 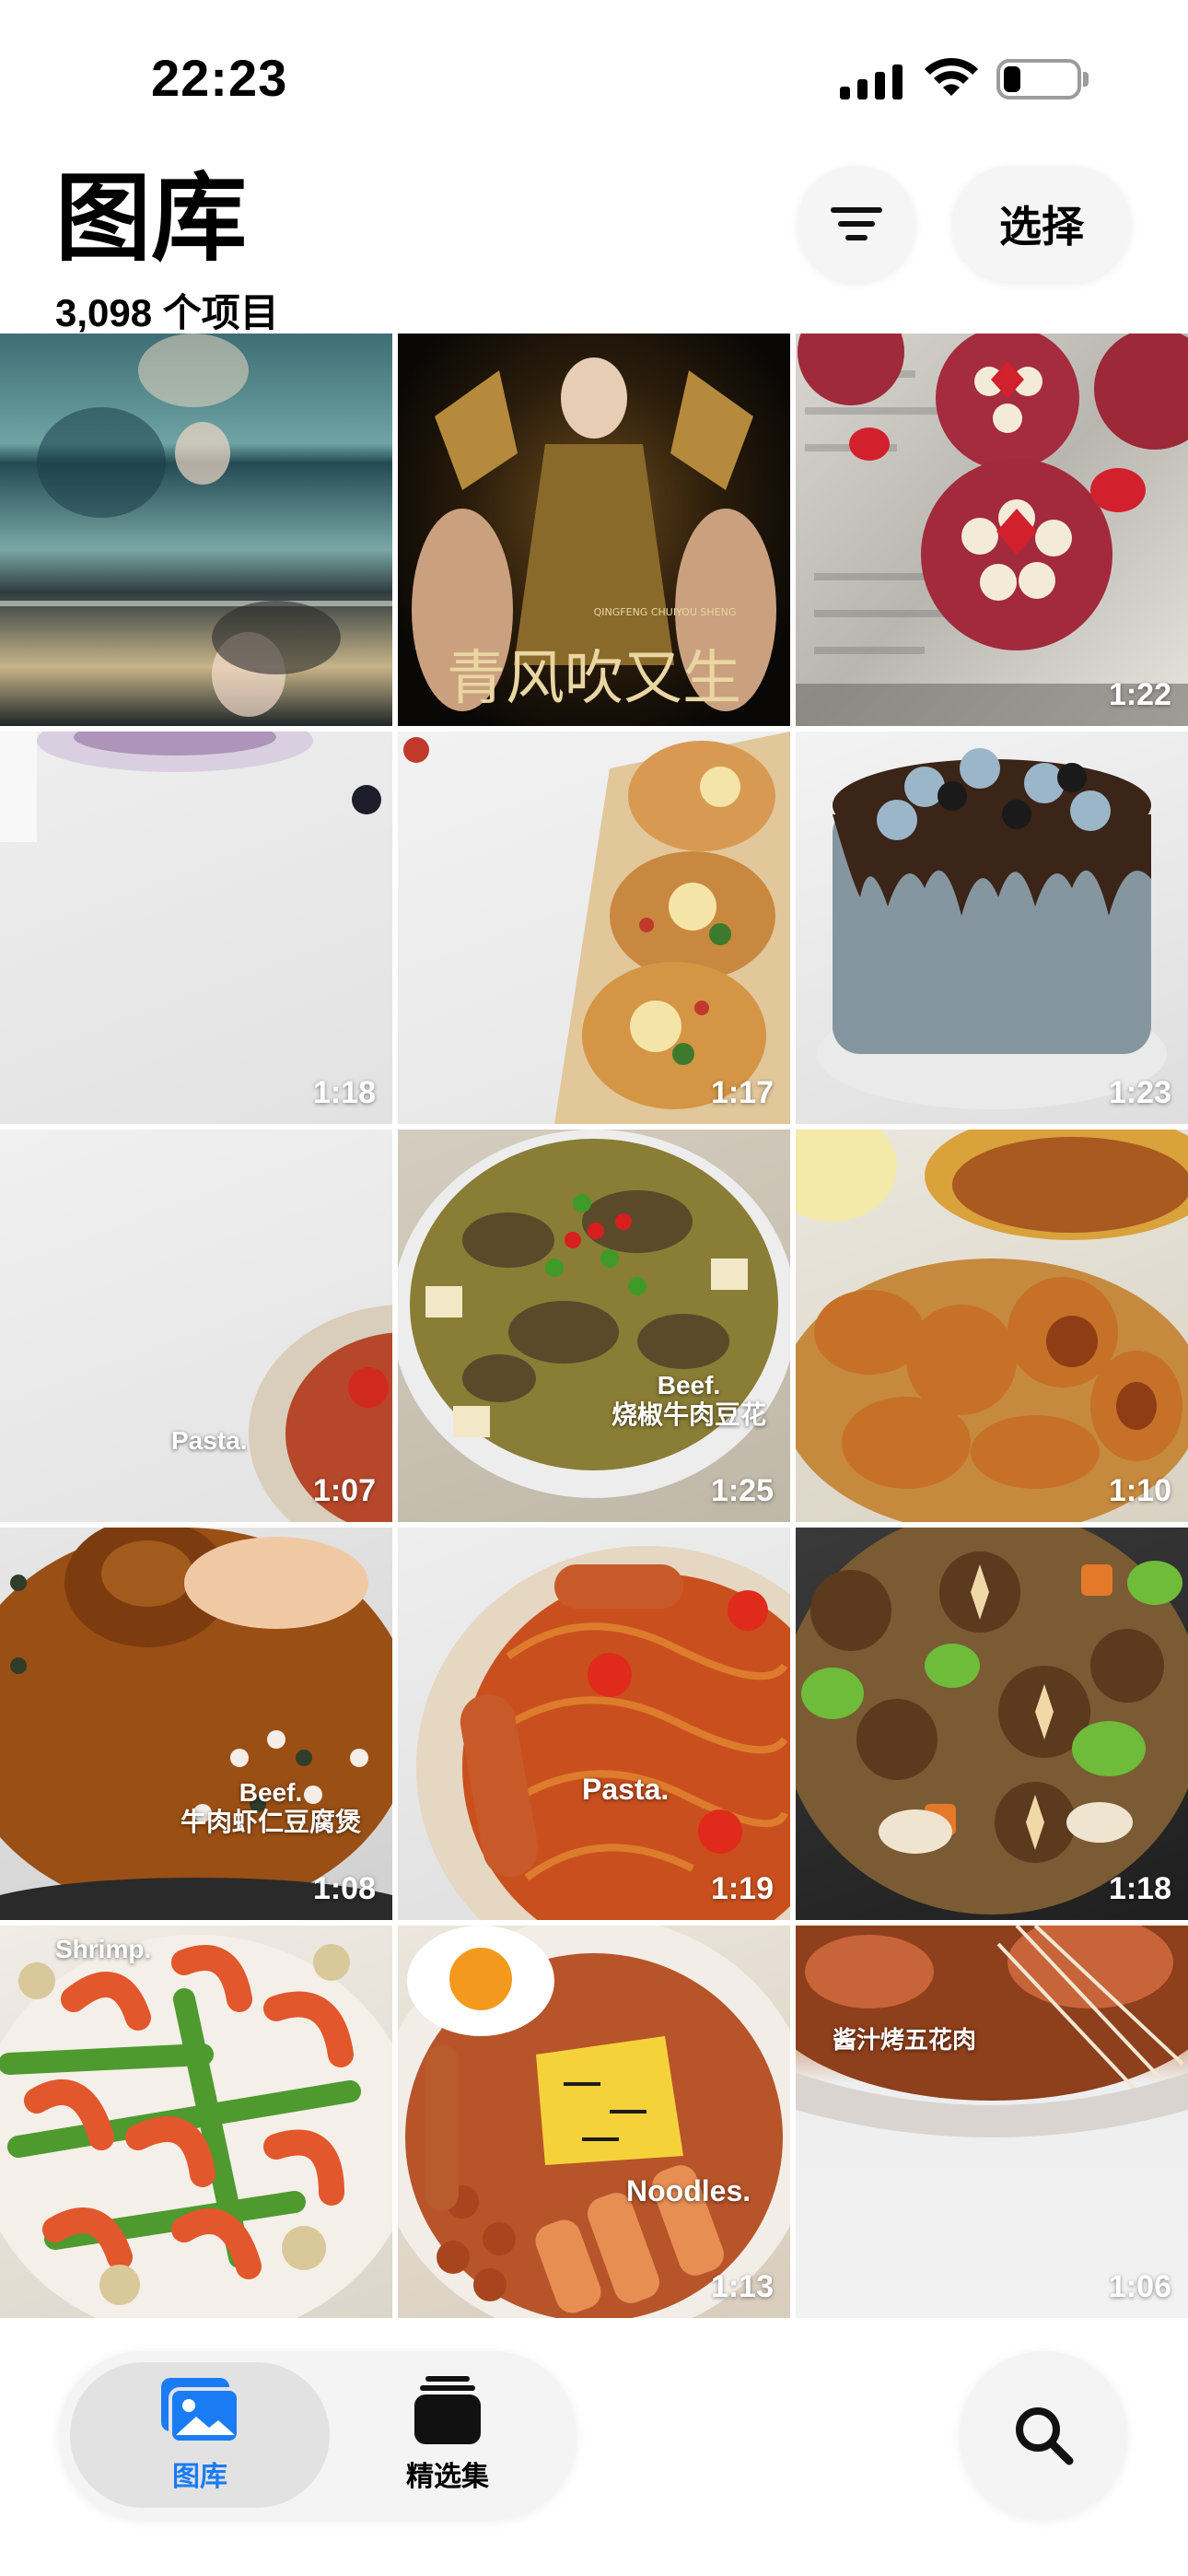 What do you see at coordinates (196, 2126) in the screenshot?
I see `shrimp-asparagus-thumbnail` at bounding box center [196, 2126].